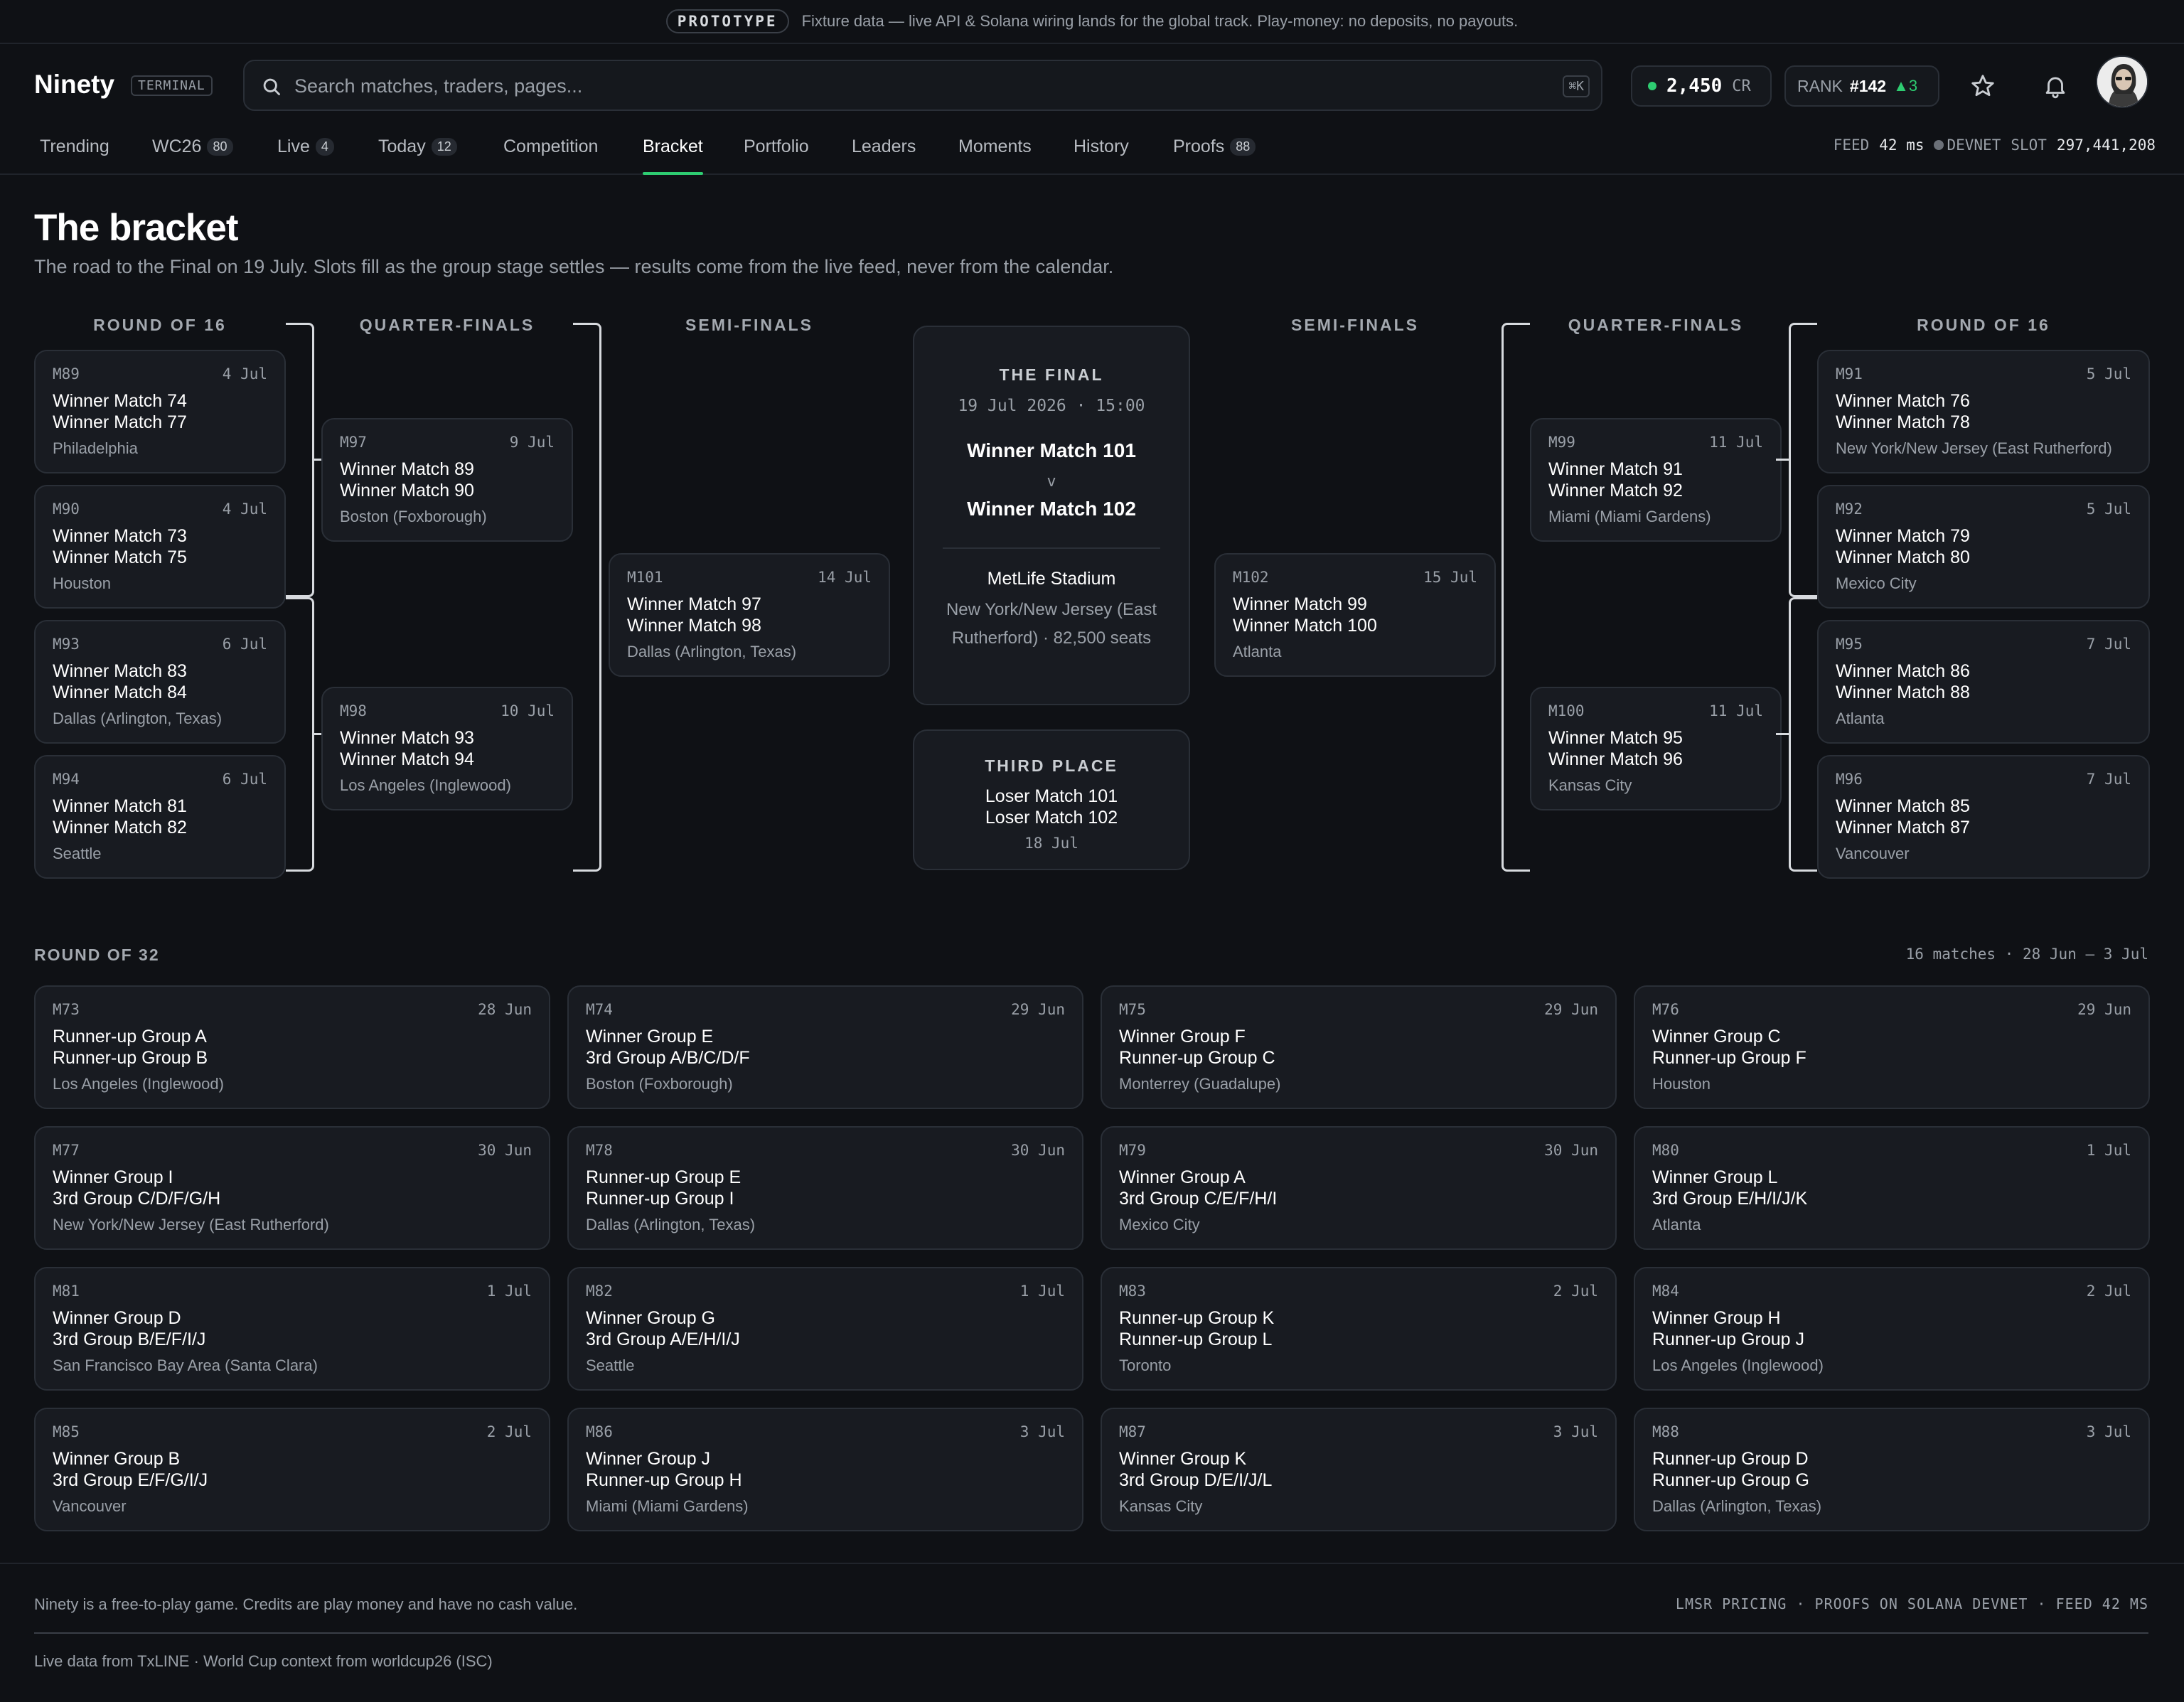 Image resolution: width=2184 pixels, height=1702 pixels. I want to click on team-home: Winner Group G, so click(651, 1318).